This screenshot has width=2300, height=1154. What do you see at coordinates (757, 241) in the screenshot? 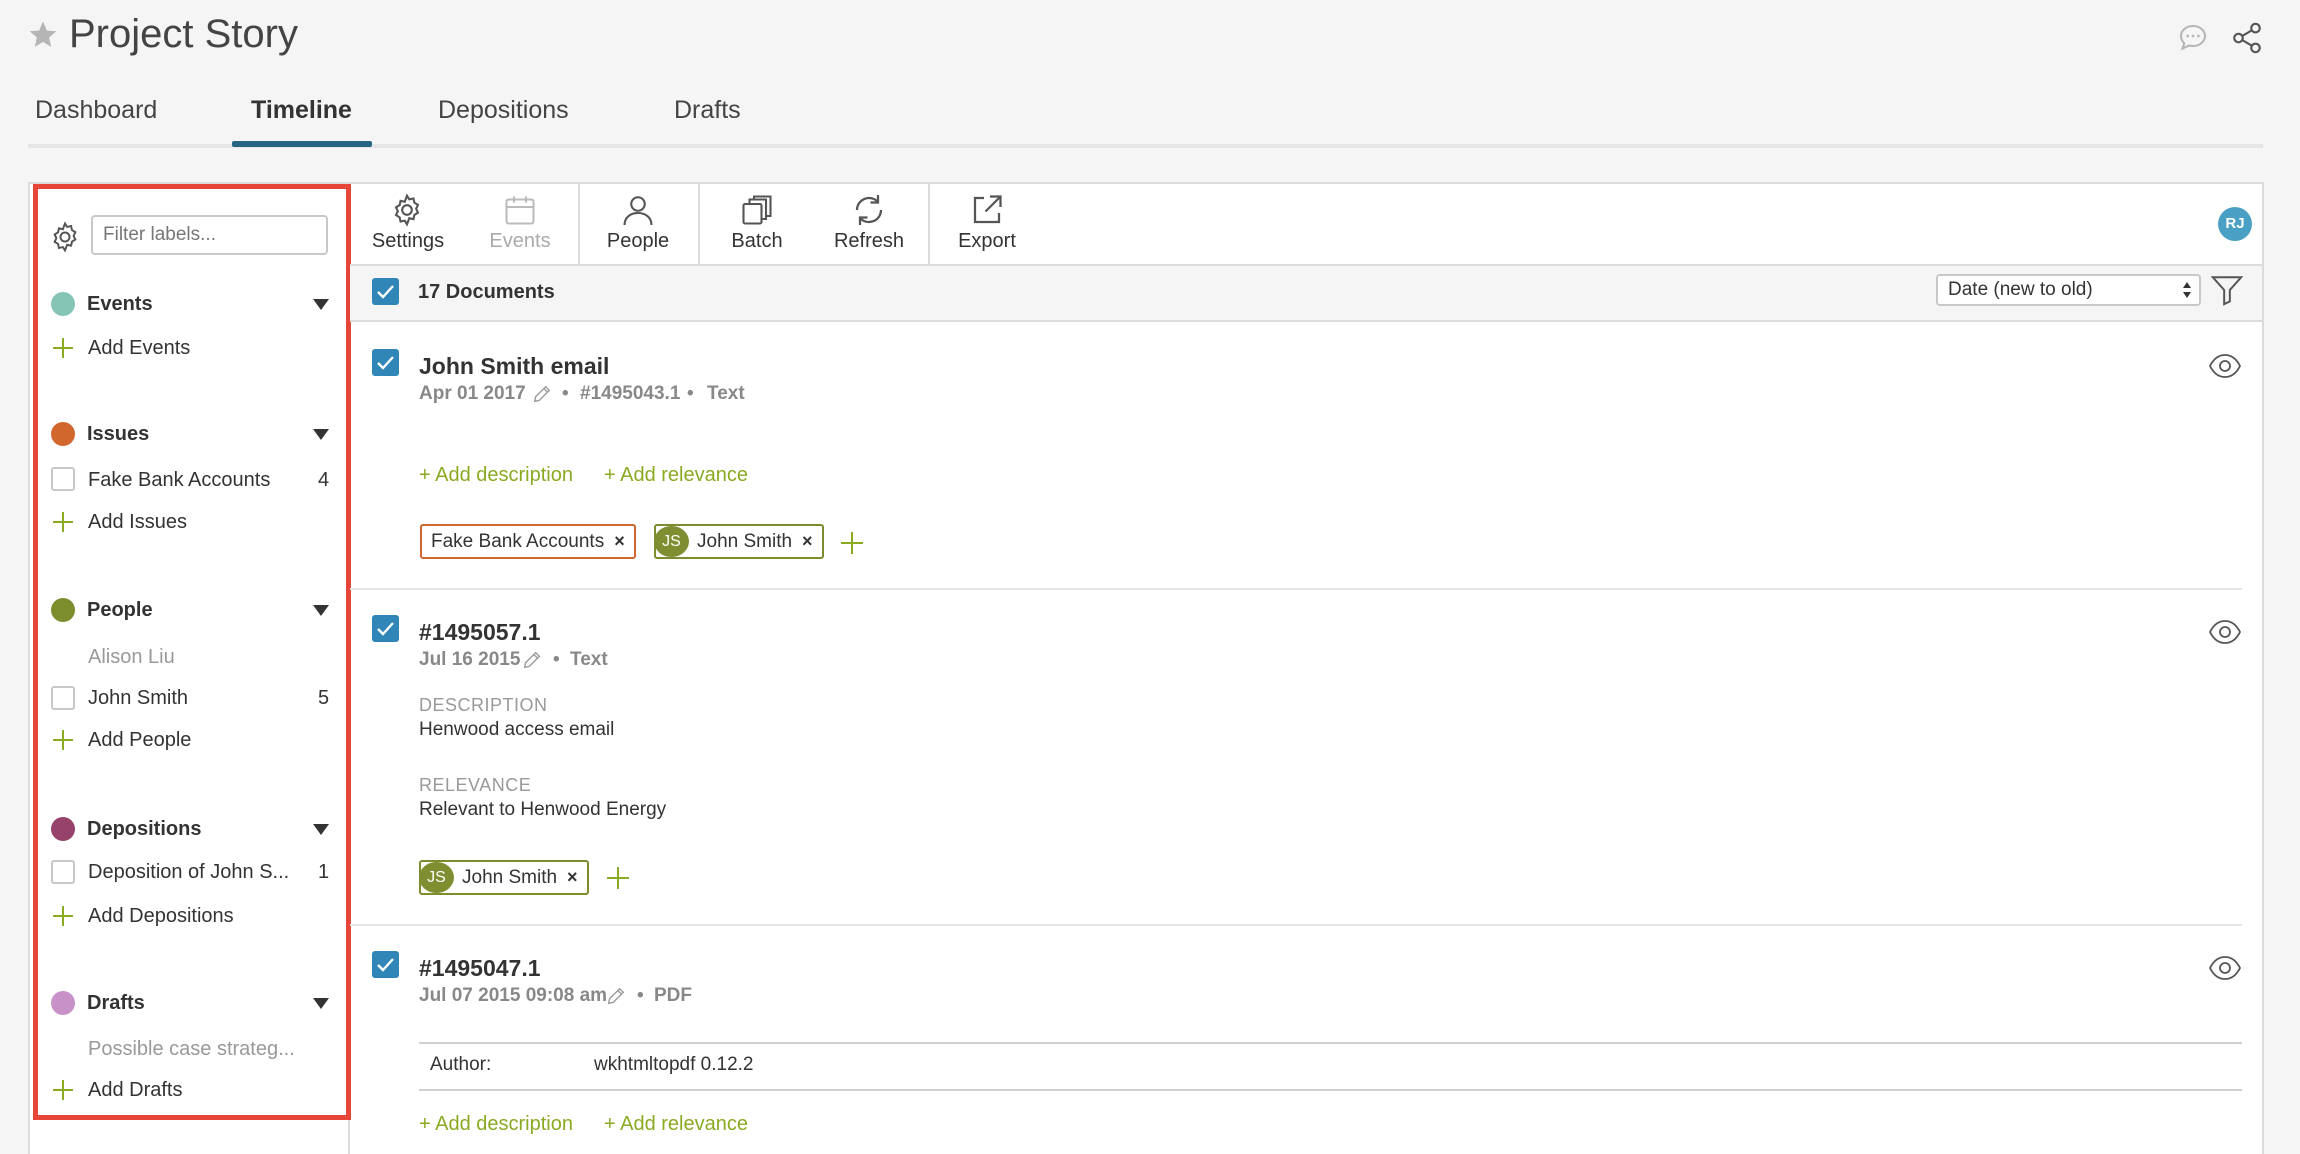
I see `batch-button: Batch` at bounding box center [757, 241].